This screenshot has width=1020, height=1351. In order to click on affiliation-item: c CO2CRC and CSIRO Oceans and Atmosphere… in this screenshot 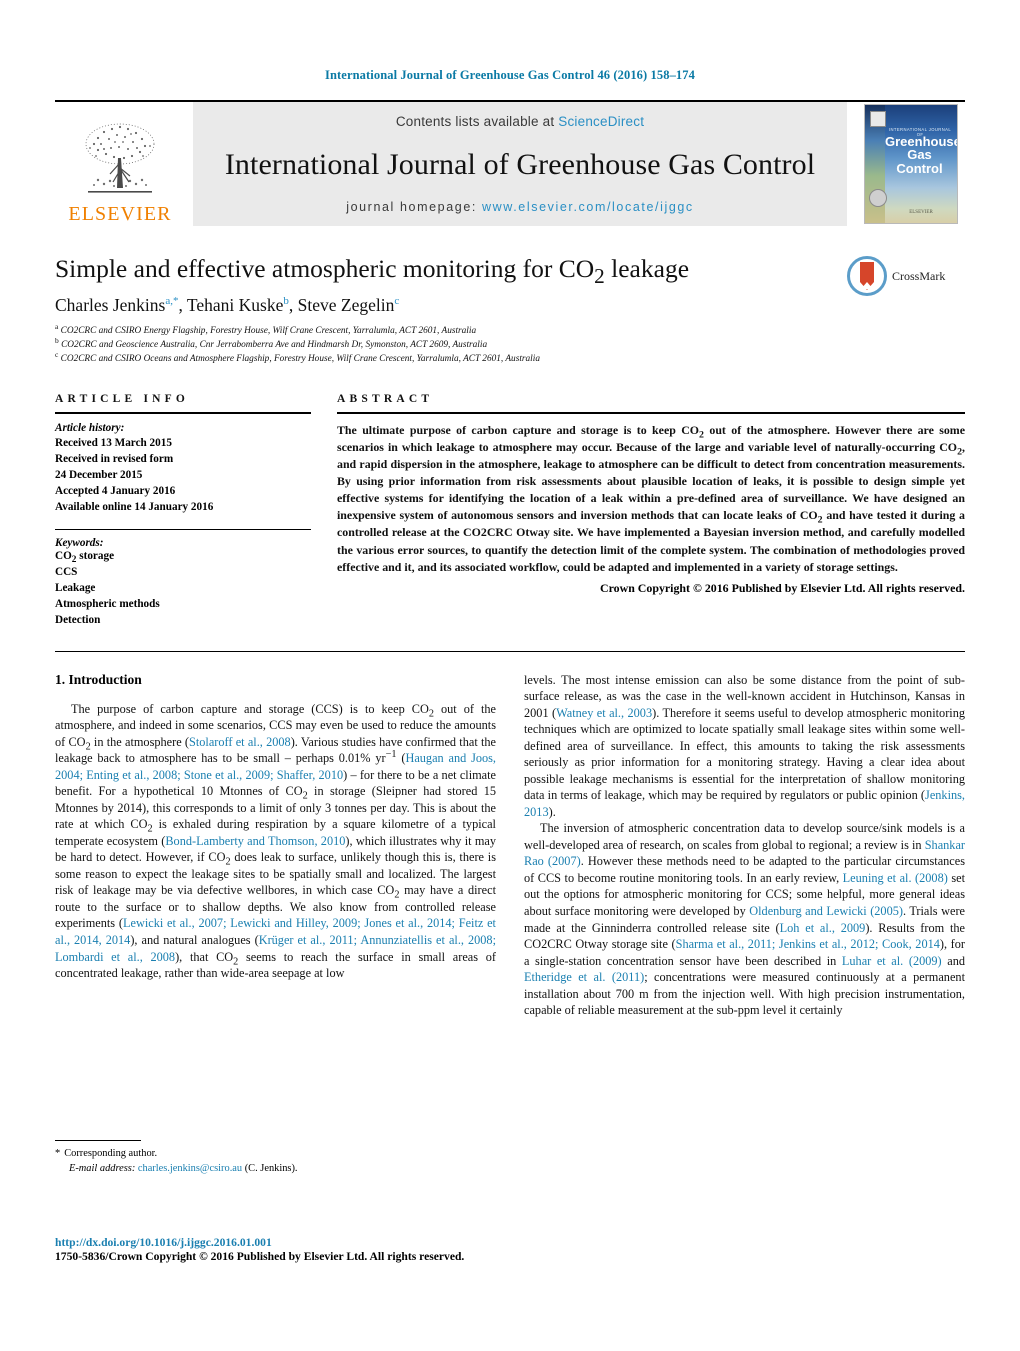, I will do `click(510, 358)`.